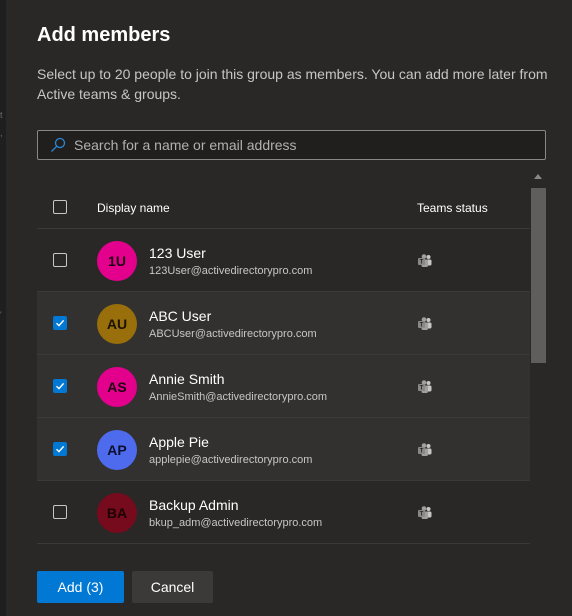  I want to click on column-header-display-name: Display name, so click(133, 208).